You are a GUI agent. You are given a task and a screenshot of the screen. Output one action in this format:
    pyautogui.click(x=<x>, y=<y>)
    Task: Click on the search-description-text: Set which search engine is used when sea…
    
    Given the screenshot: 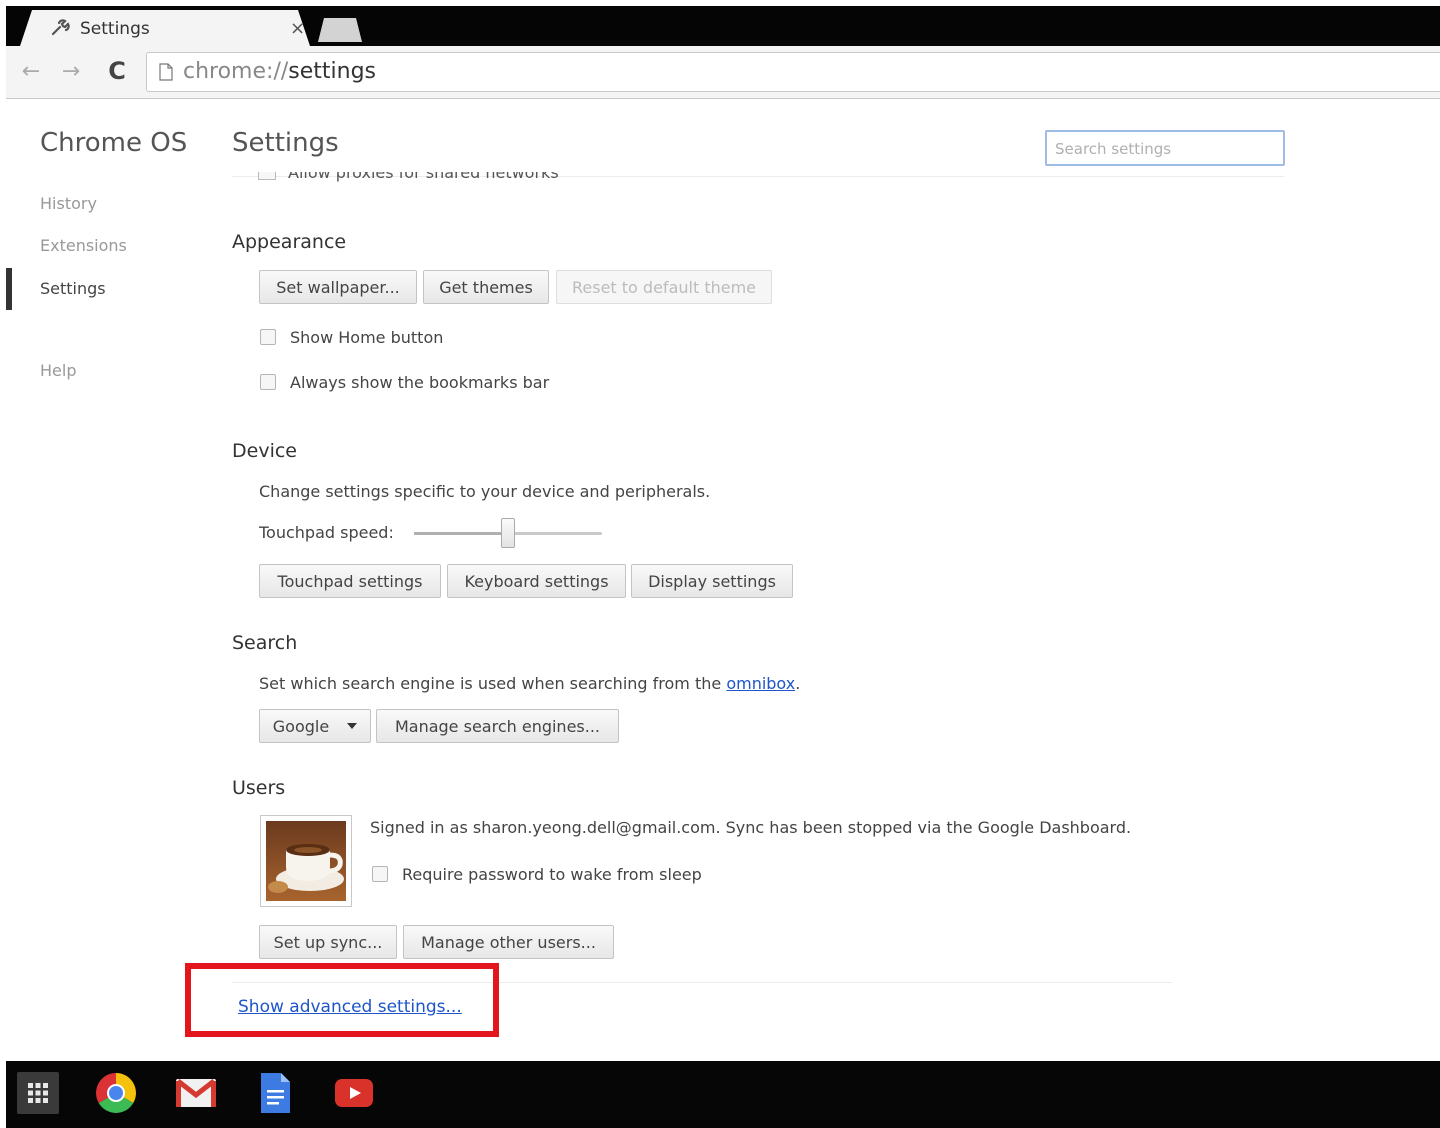 What is the action you would take?
    pyautogui.click(x=493, y=683)
    